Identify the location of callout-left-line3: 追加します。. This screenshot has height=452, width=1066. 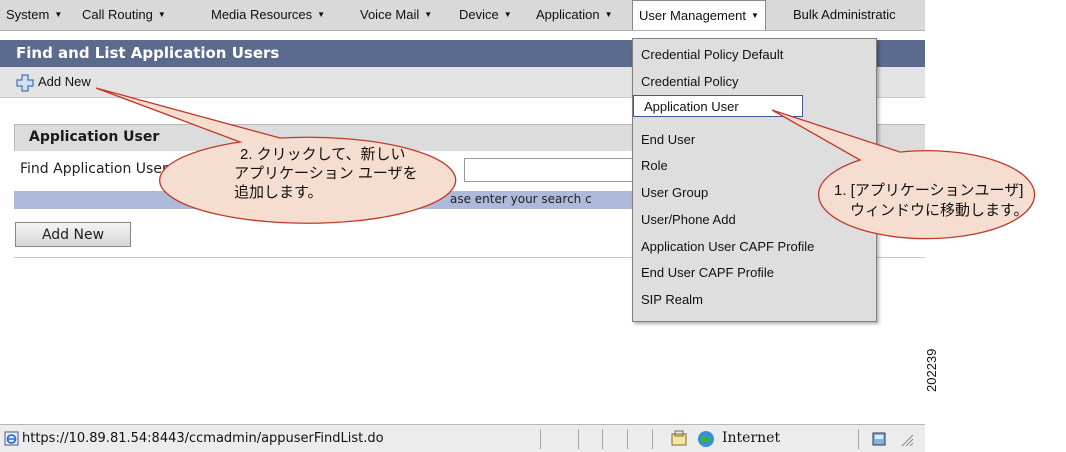
(278, 192).